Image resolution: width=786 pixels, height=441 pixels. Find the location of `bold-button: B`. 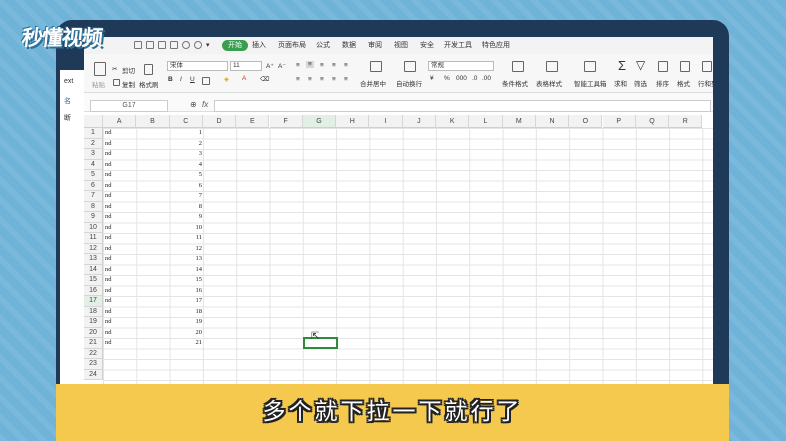

bold-button: B is located at coordinates (170, 79).